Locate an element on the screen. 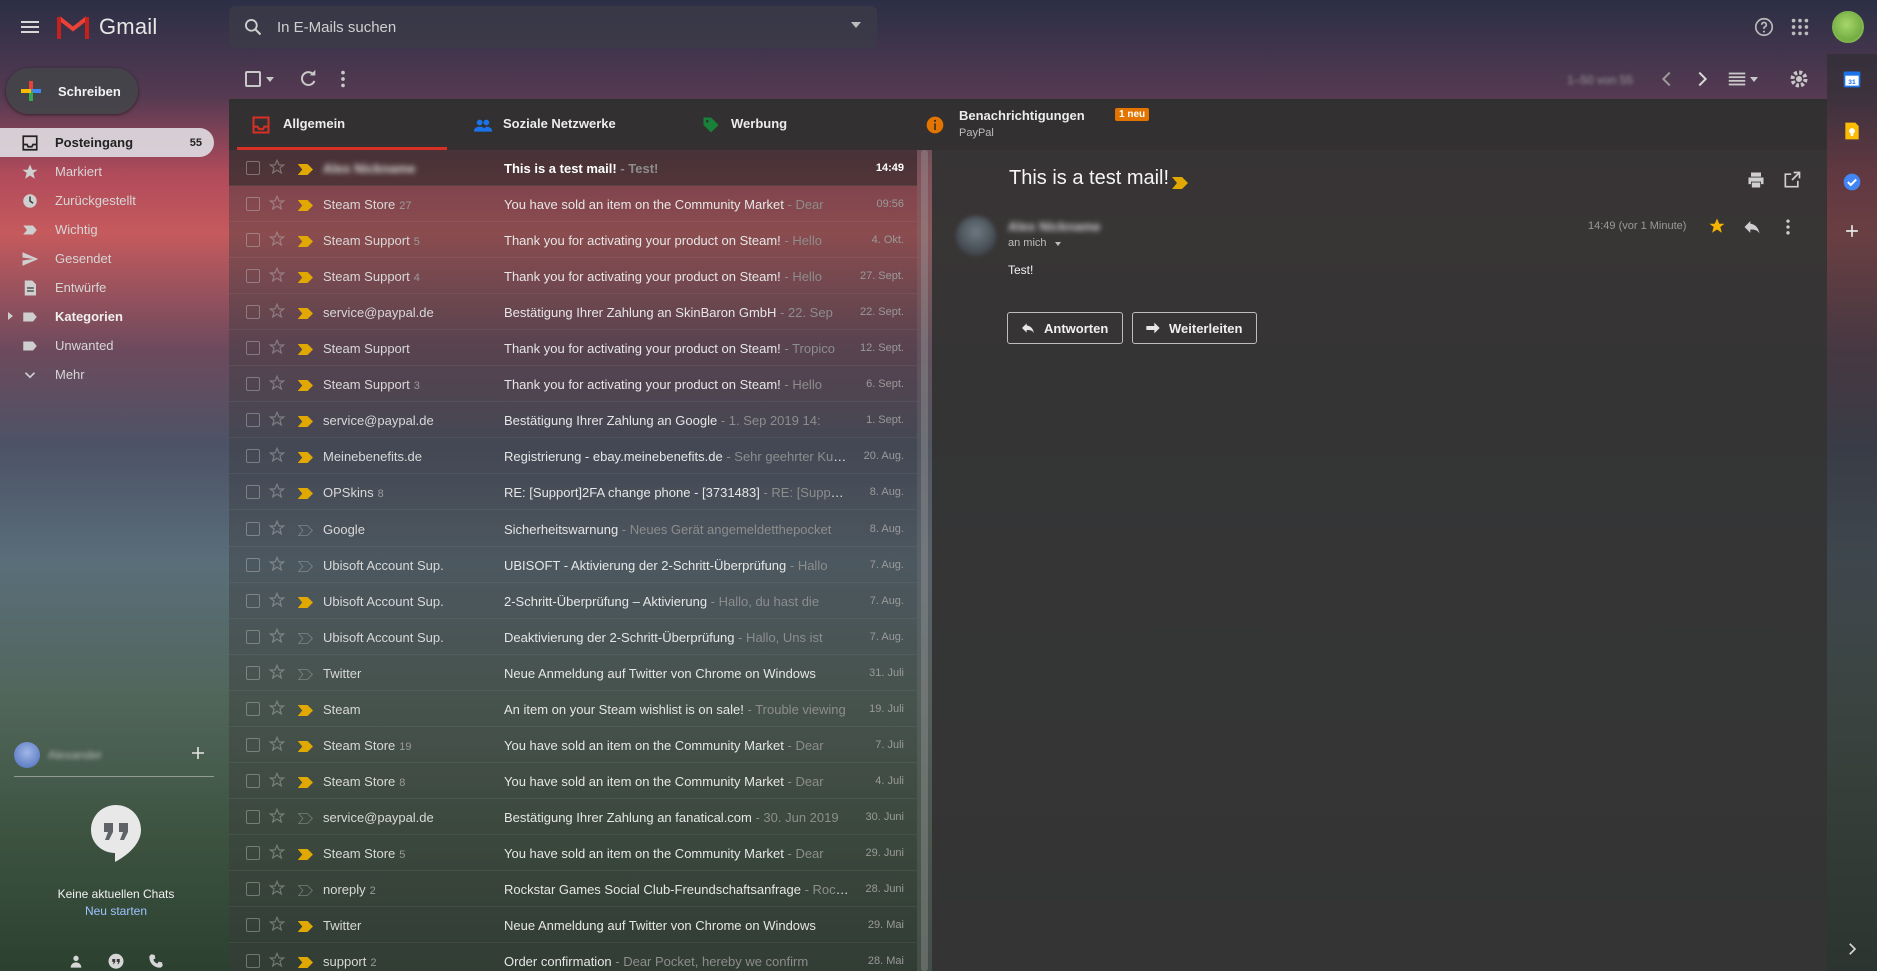 The image size is (1877, 971). search-input is located at coordinates (557, 27).